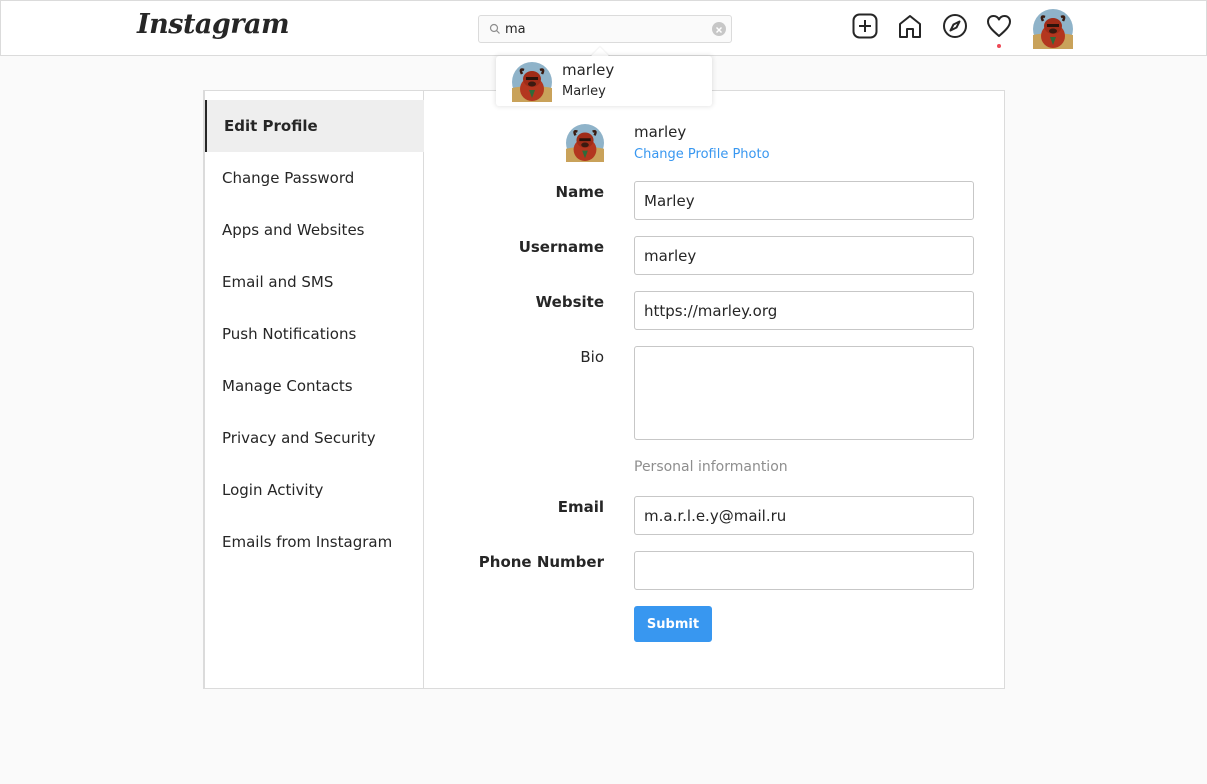 The height and width of the screenshot is (784, 1207). I want to click on sidebar-item-change-password: Change Password, so click(314, 178).